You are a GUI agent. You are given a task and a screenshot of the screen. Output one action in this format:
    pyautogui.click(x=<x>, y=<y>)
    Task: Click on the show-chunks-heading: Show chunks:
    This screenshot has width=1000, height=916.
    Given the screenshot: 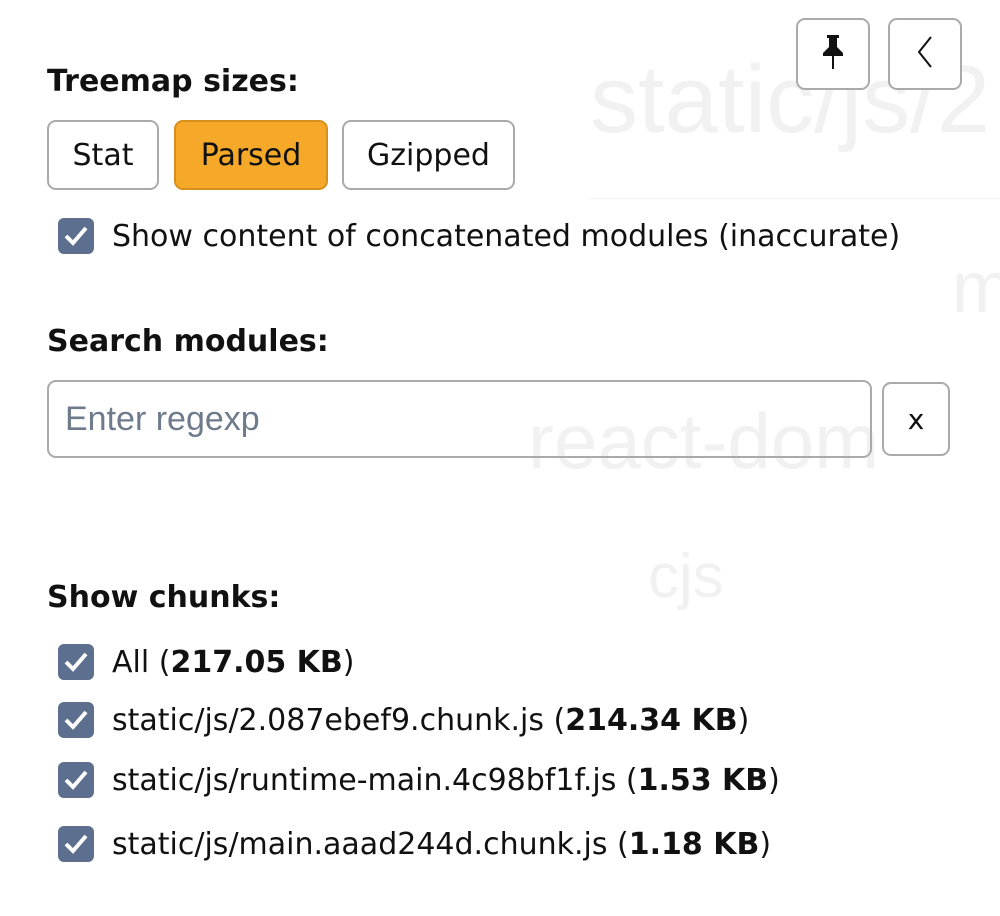 What is the action you would take?
    pyautogui.click(x=164, y=597)
    